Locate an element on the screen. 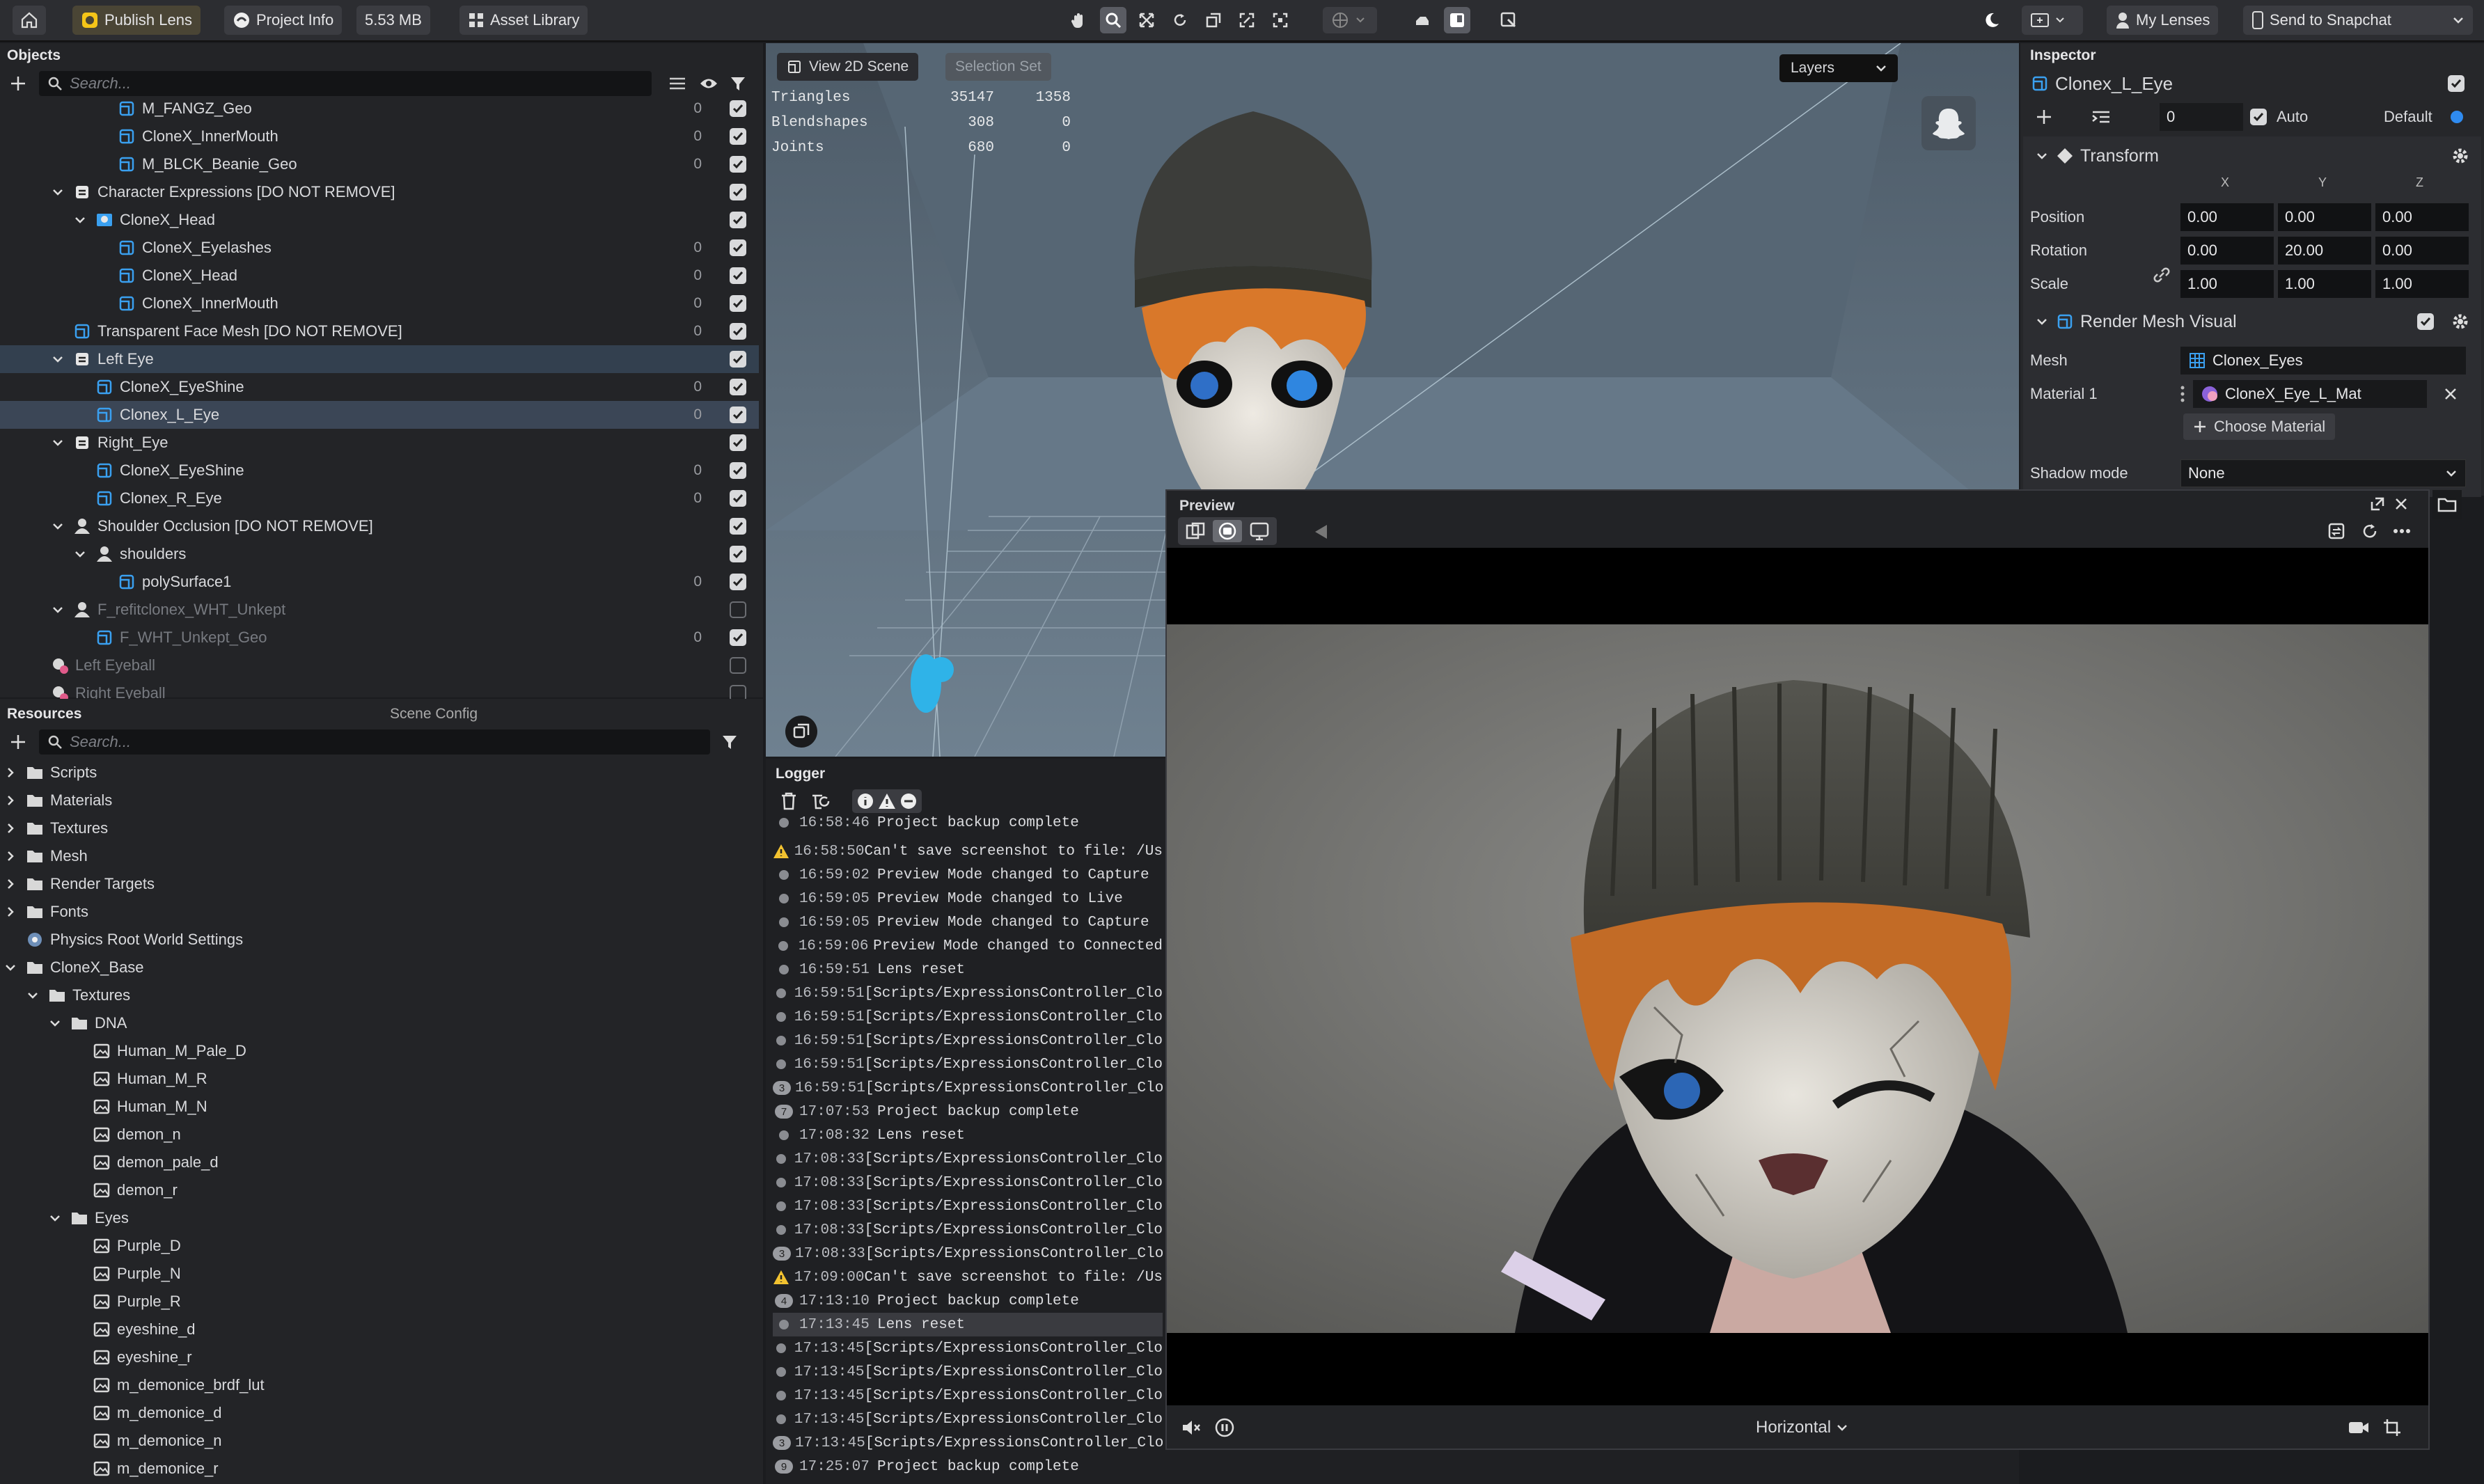 This screenshot has height=1484, width=2484. resource-row: Materials is located at coordinates (379, 801).